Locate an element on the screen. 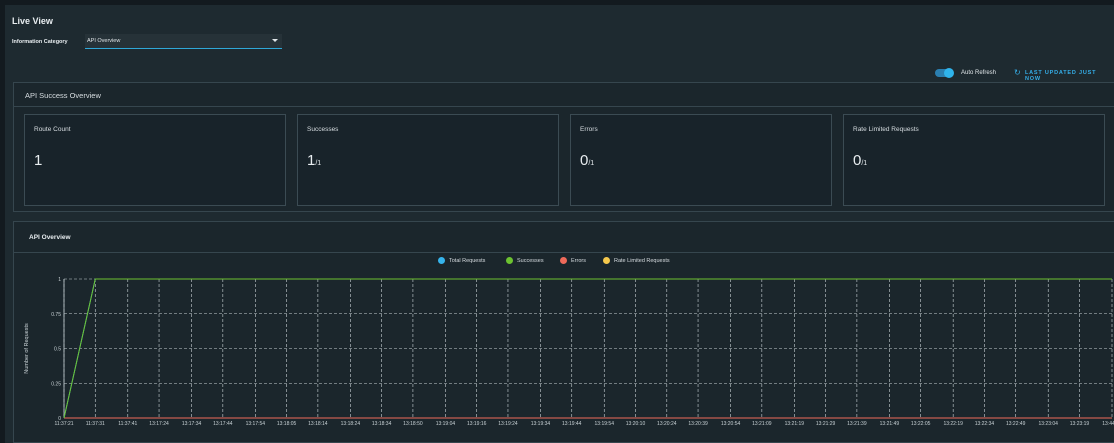 Image resolution: width=1114 pixels, height=443 pixels. y-tick-label: 1 is located at coordinates (59, 280).